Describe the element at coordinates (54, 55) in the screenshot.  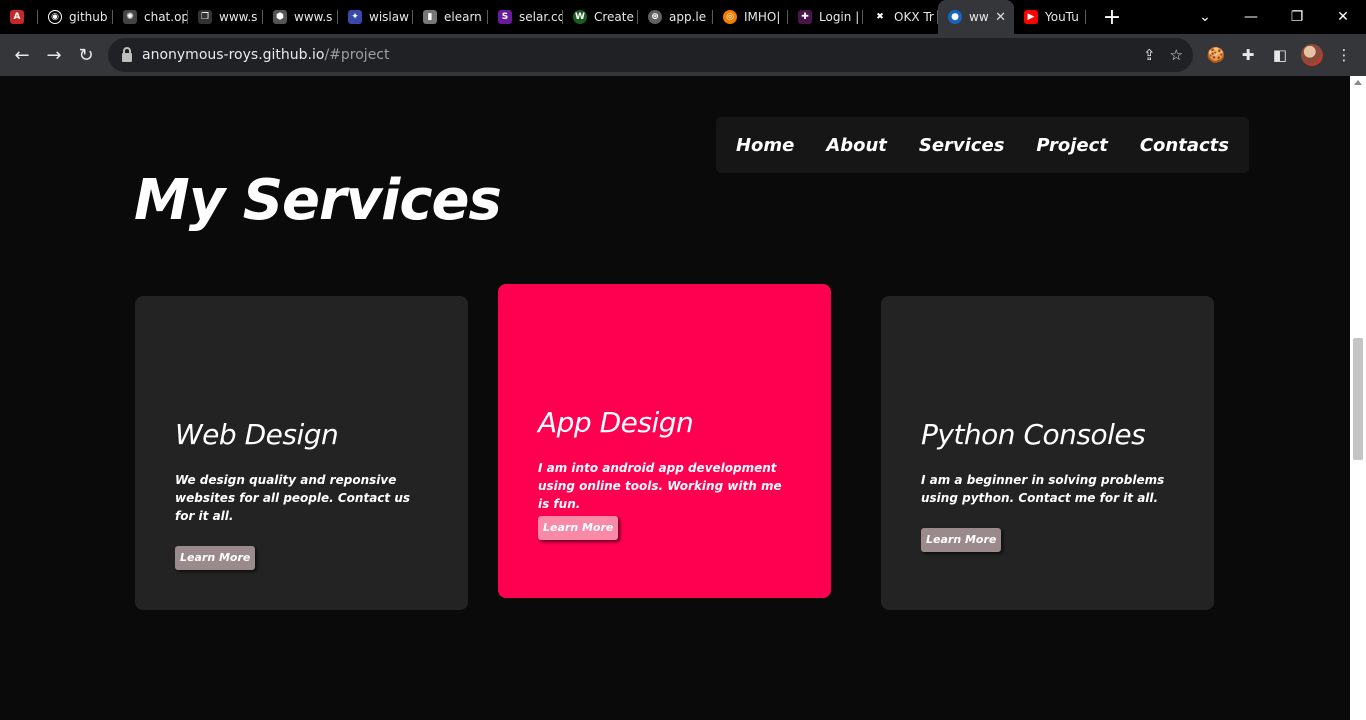
I see `forward-icon: →` at that location.